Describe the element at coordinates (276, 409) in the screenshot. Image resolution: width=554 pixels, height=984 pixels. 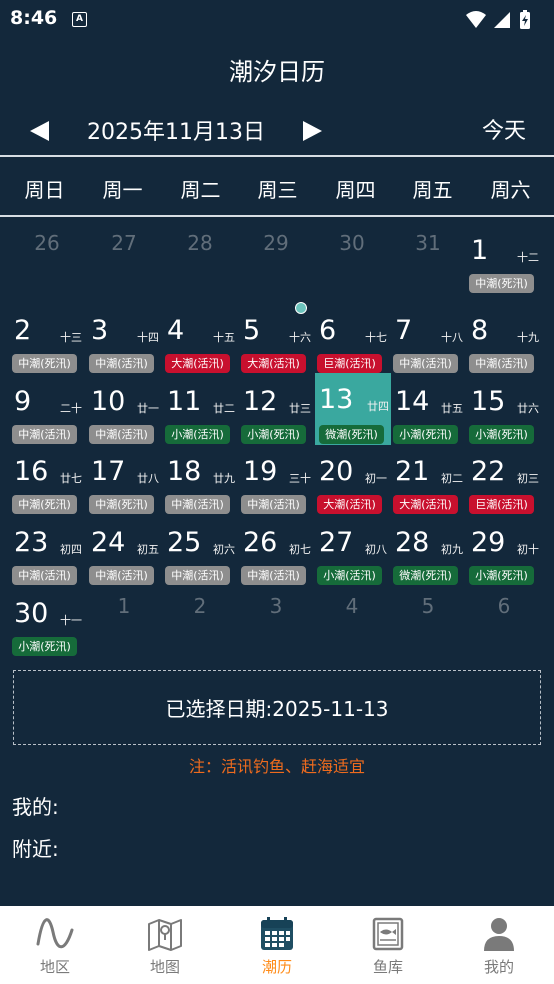
I see `calendar-day: 12 廿三 小潮(死汛)` at that location.